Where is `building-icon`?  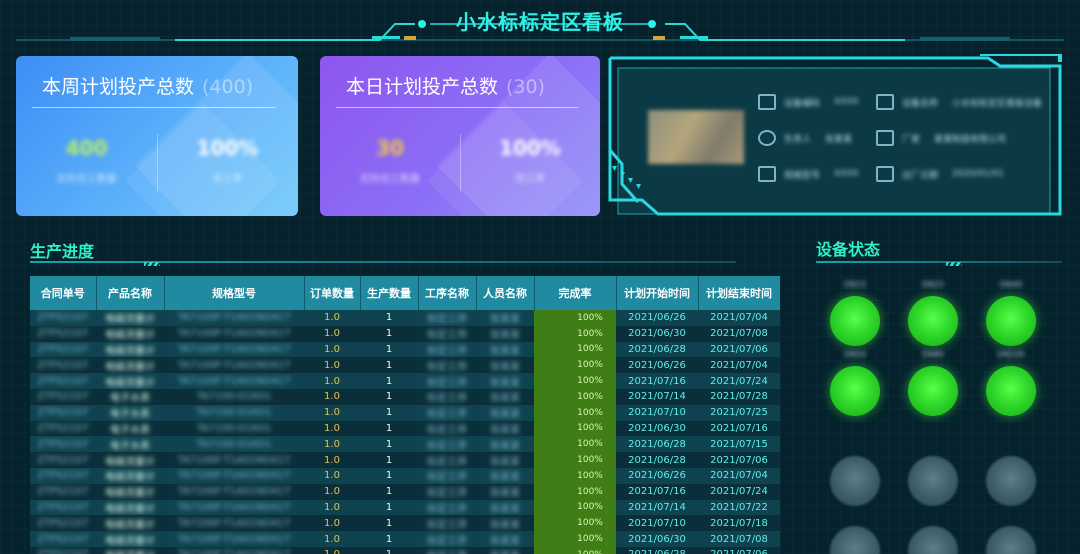 building-icon is located at coordinates (885, 138).